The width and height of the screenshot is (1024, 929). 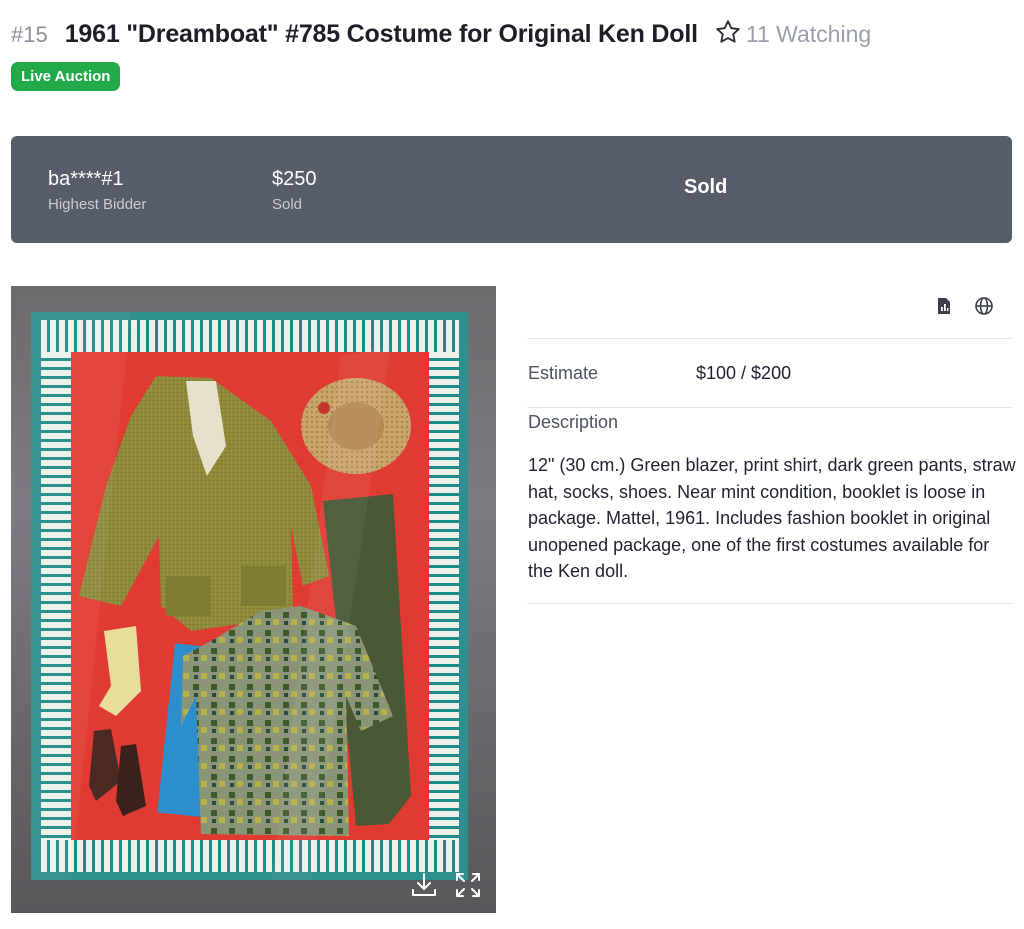 What do you see at coordinates (706, 187) in the screenshot?
I see `lot-status: Sold` at bounding box center [706, 187].